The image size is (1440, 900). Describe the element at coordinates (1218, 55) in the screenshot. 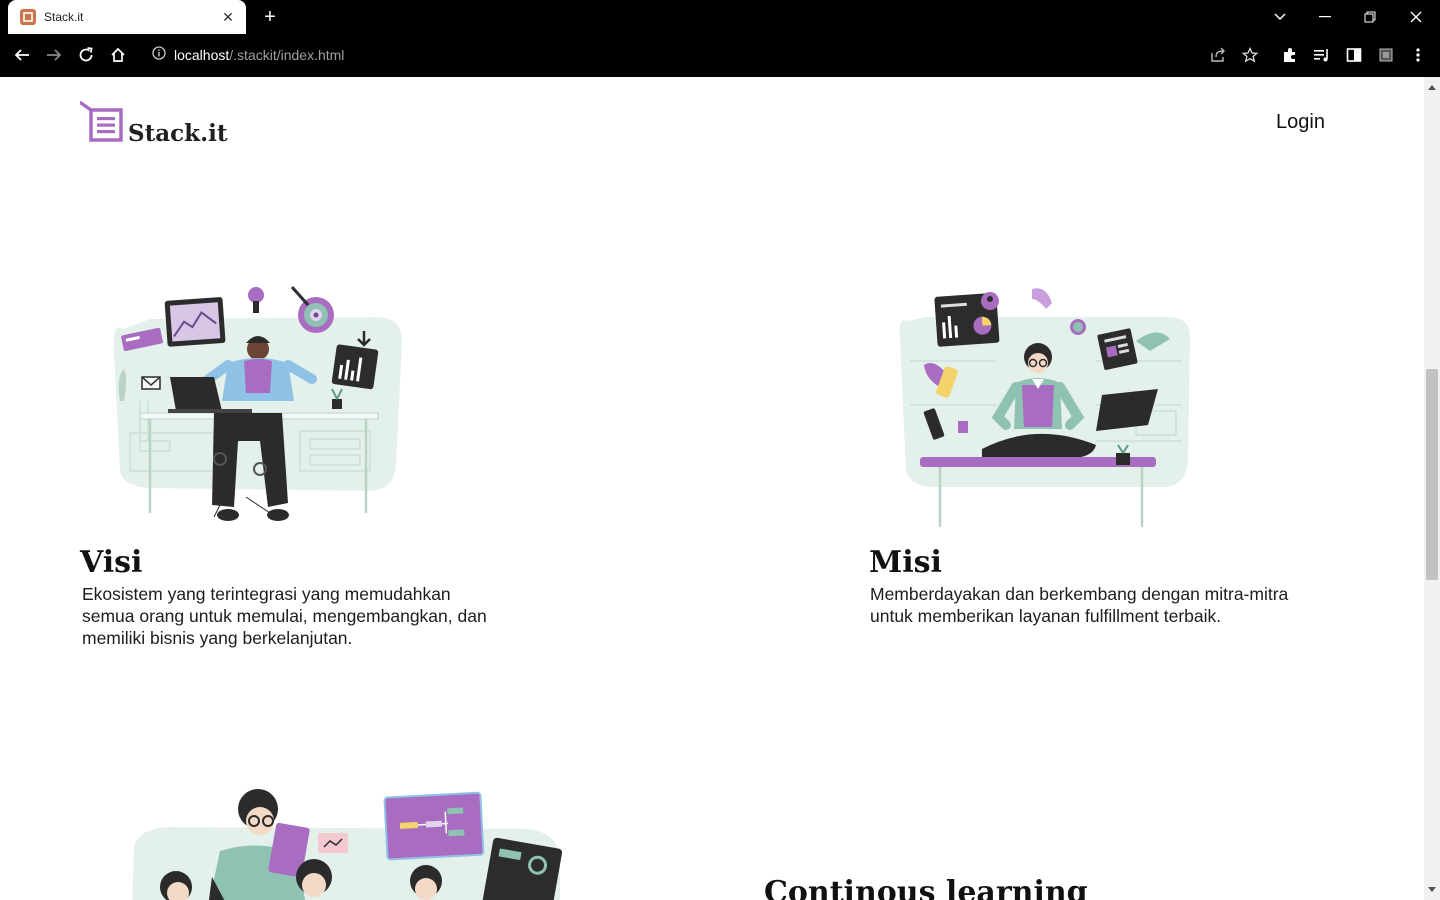

I see `share-icon` at that location.